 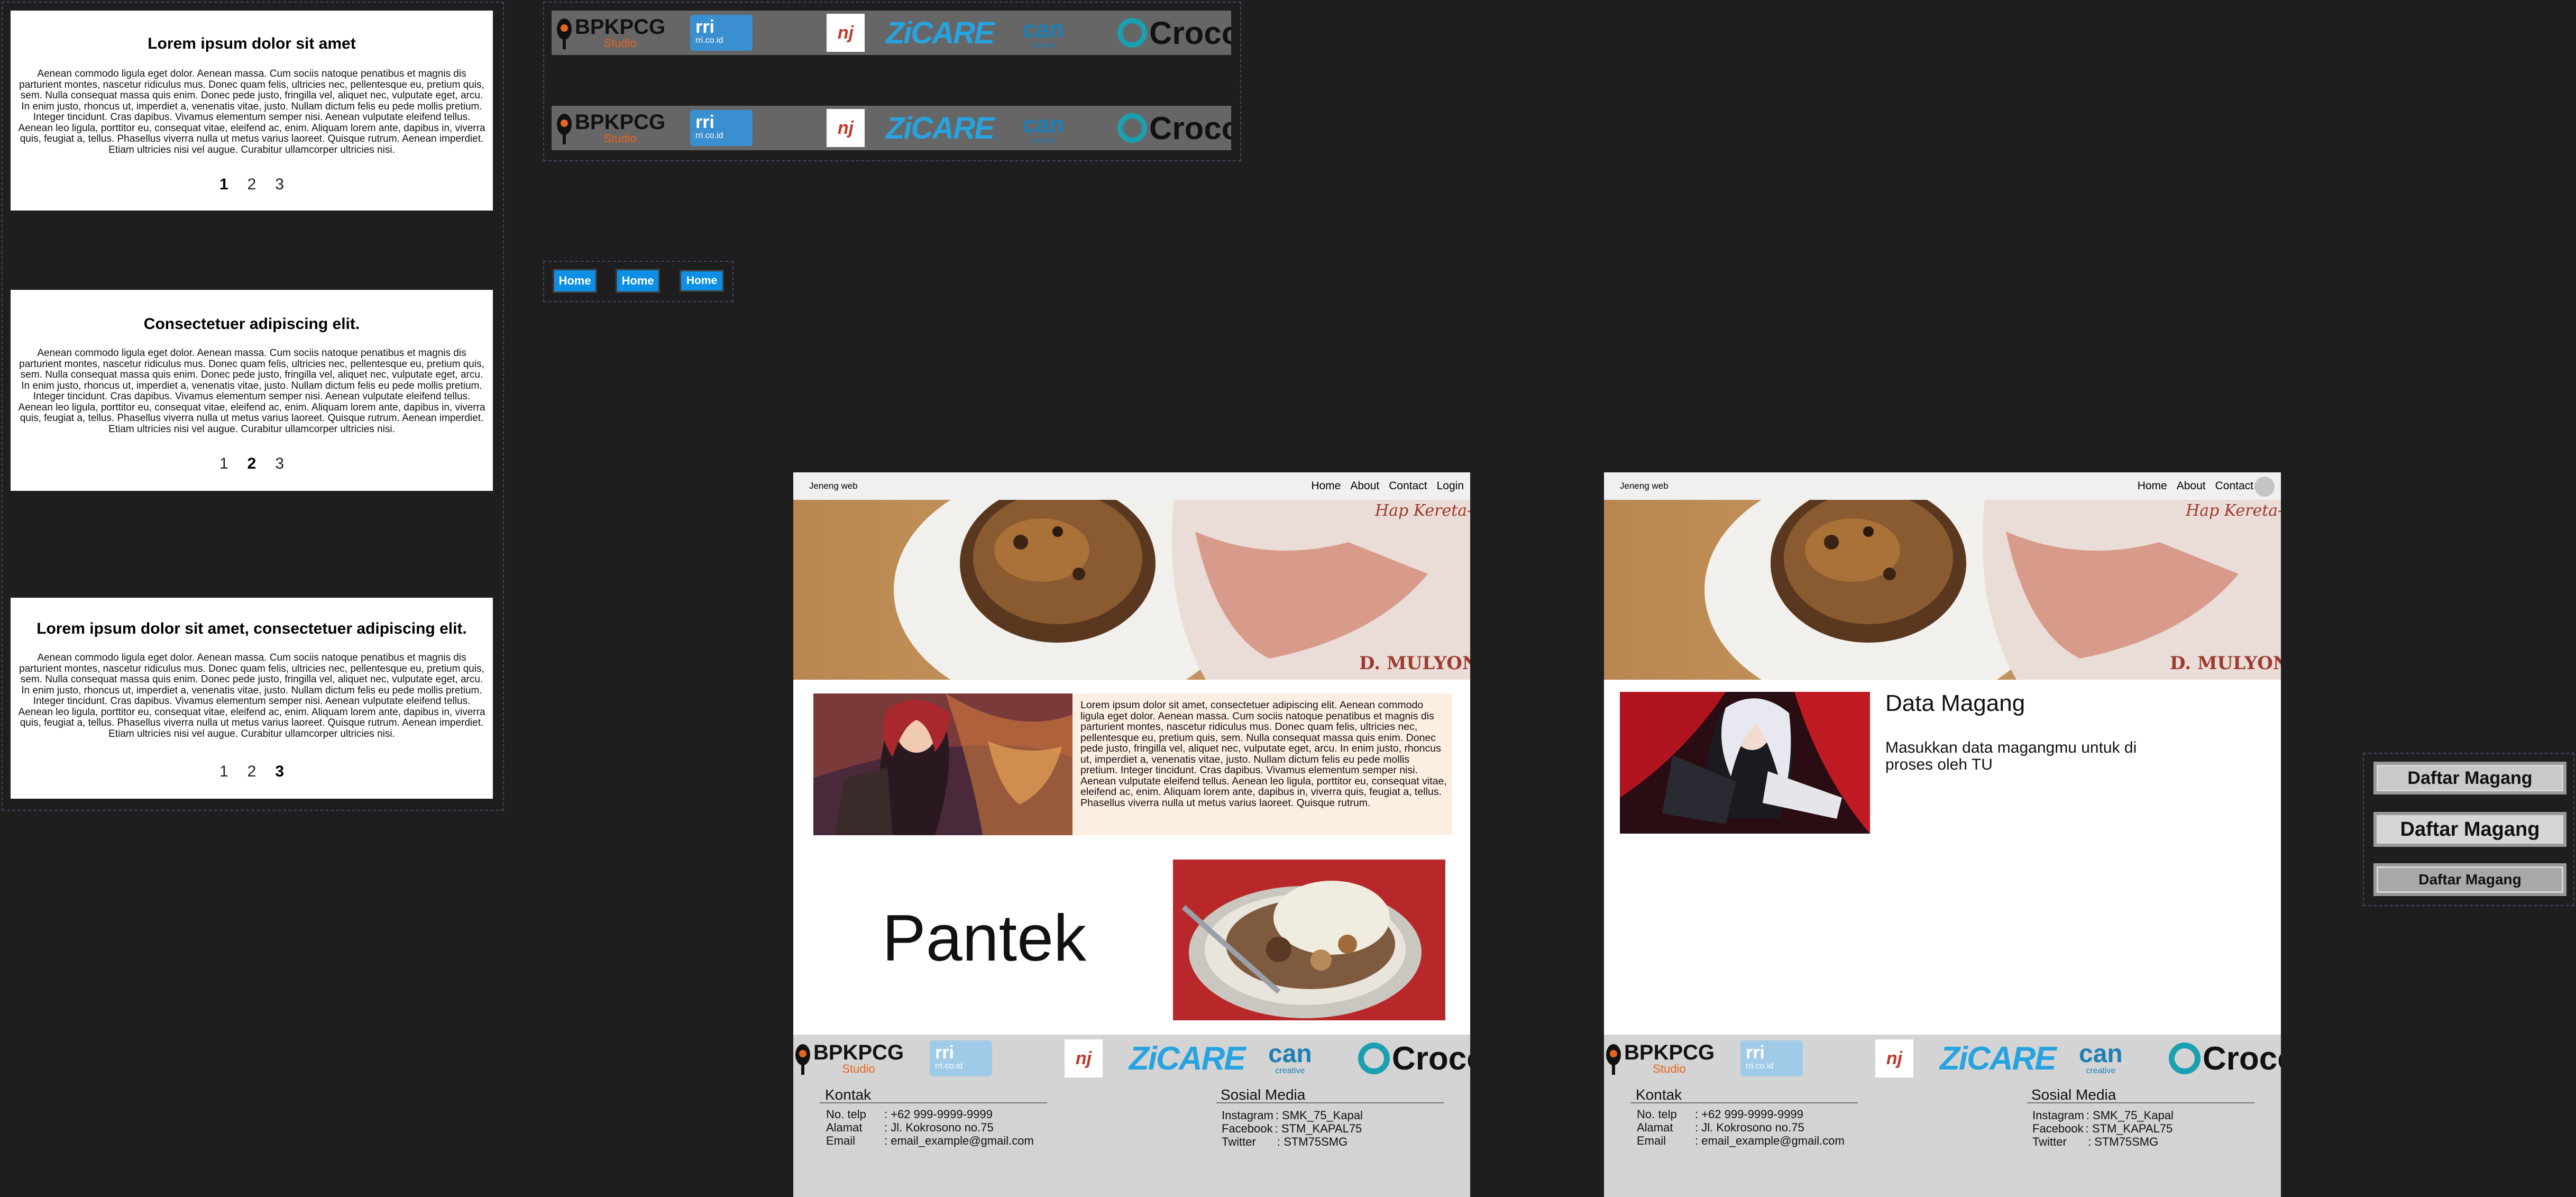 I want to click on twitter-label: Twitter, so click(x=1239, y=1141).